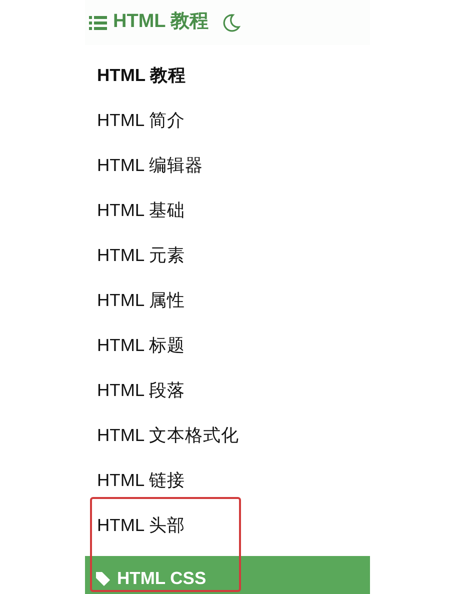  I want to click on sidebar-link: HTML 文本格式化, so click(227, 435).